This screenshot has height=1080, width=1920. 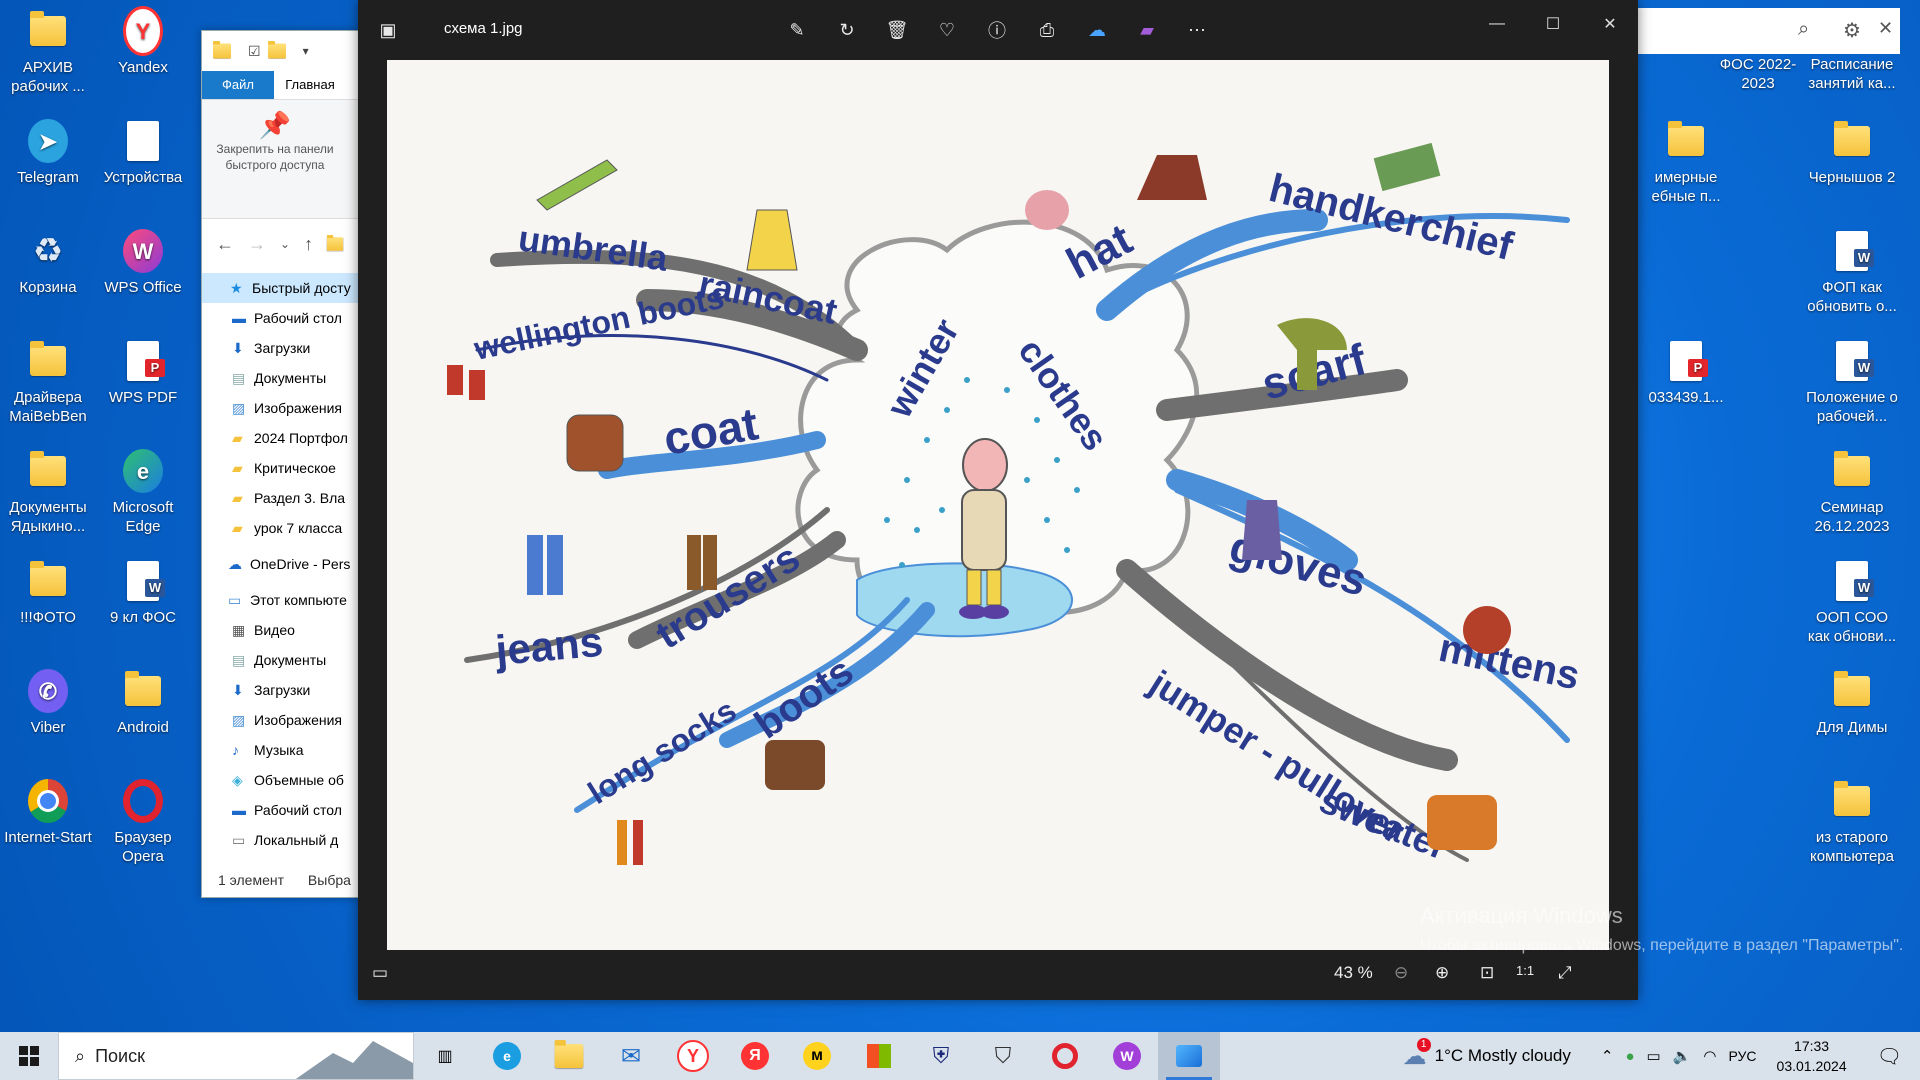 I want to click on desktop-icon-из-старого-компьютера: из старого компьютера, so click(x=1852, y=822).